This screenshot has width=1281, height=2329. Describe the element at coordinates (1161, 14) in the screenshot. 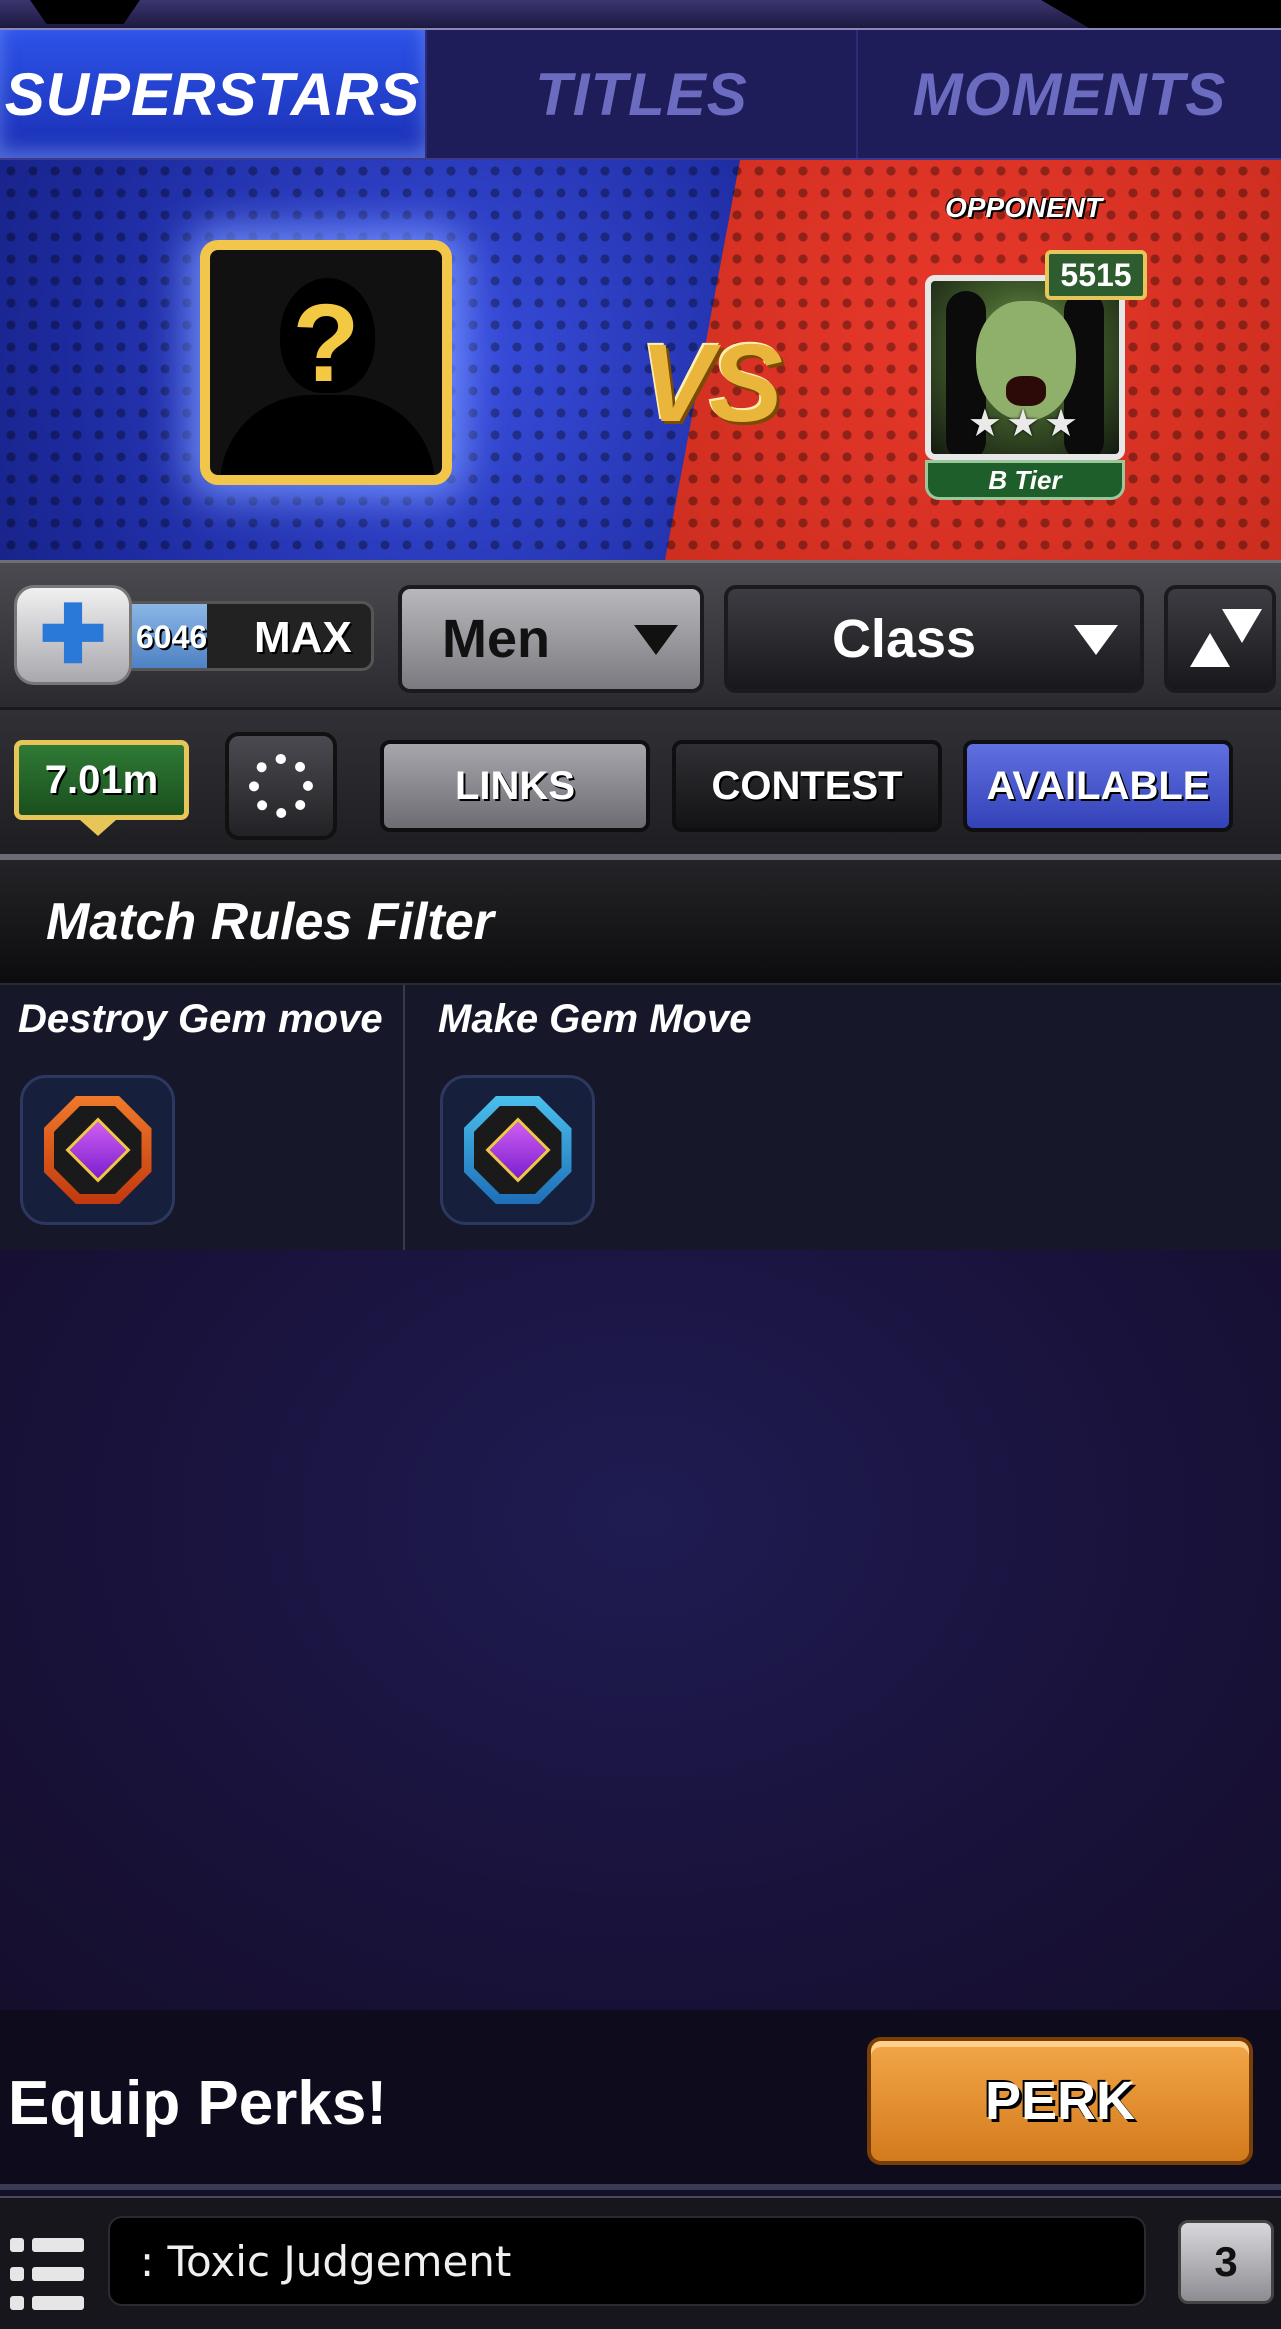

I see `top-notch-right` at that location.